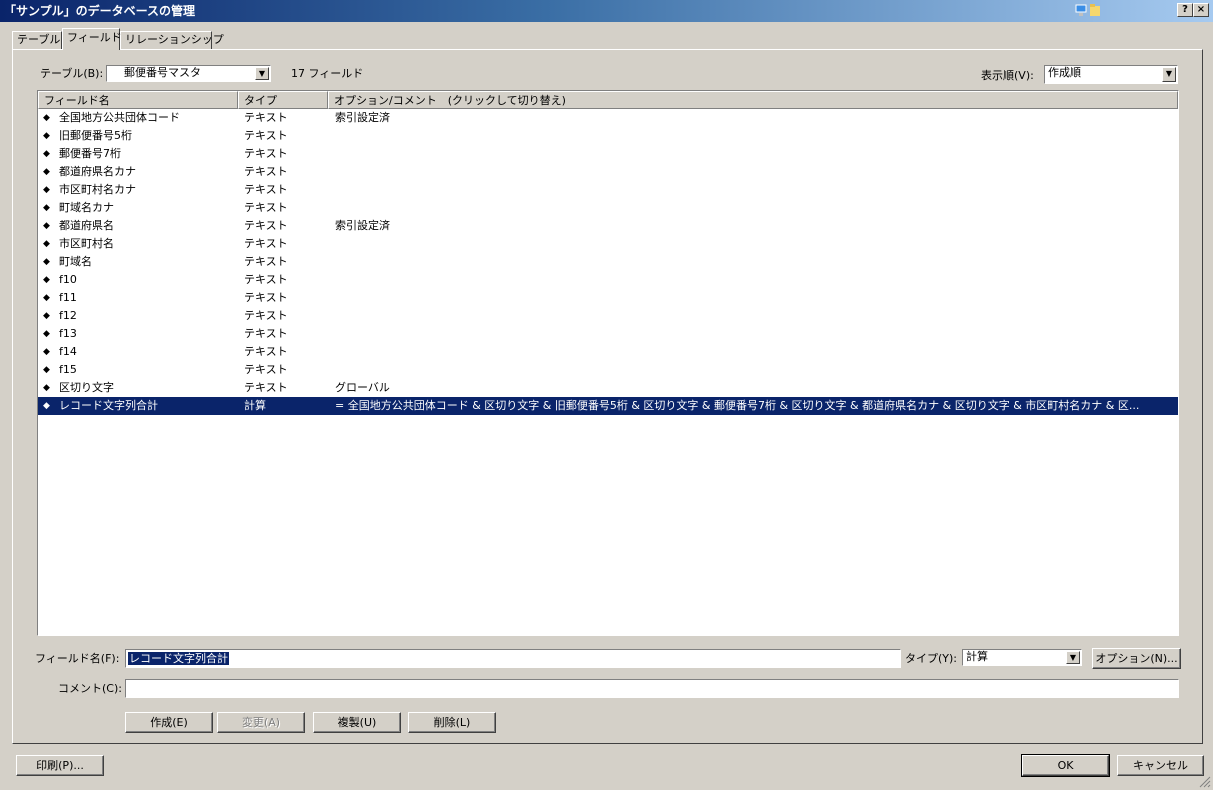  I want to click on field-name-cell: f11, so click(68, 297).